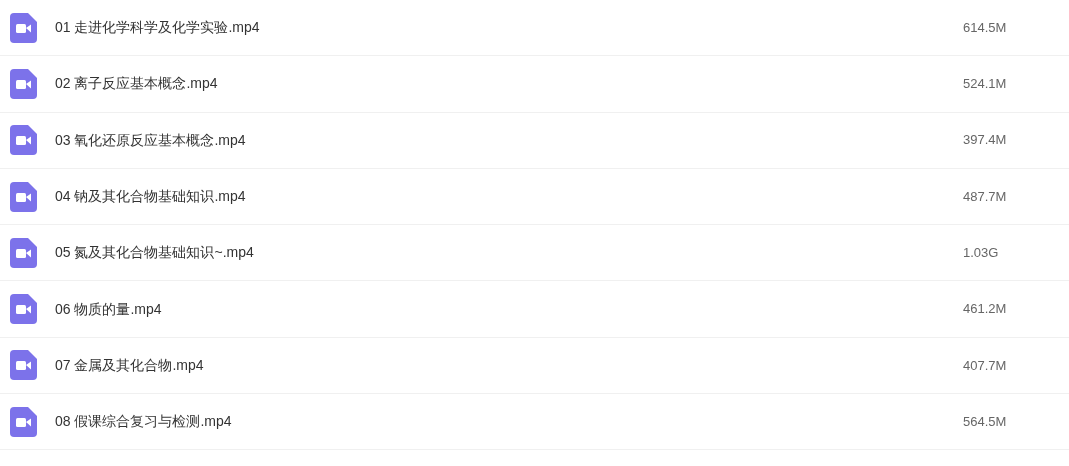 This screenshot has width=1069, height=466. What do you see at coordinates (534, 140) in the screenshot?
I see `file-row: 03 氧化还原反应基本概念.mp4 397.4M` at bounding box center [534, 140].